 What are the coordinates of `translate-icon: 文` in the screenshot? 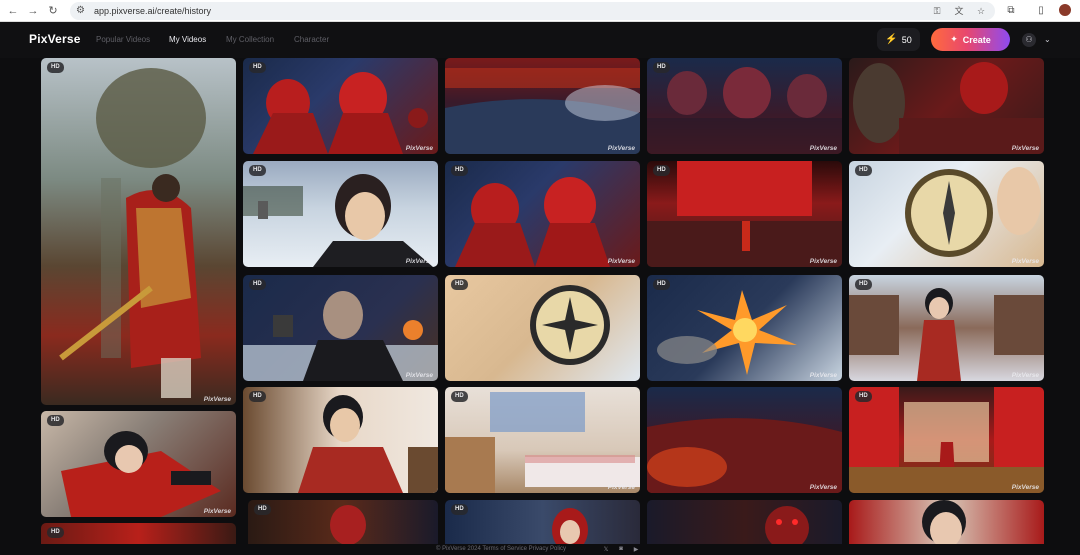 It's located at (959, 11).